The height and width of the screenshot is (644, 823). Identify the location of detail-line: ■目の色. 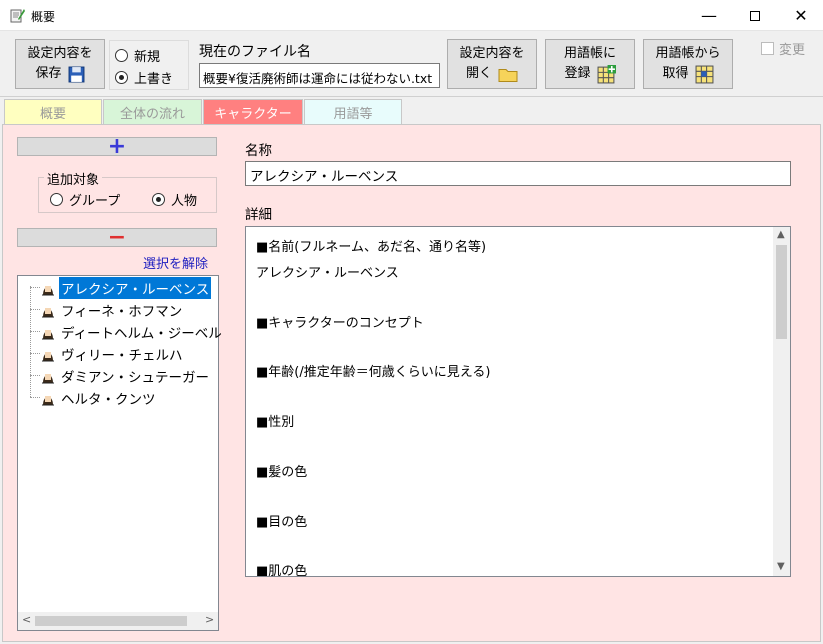
(282, 522).